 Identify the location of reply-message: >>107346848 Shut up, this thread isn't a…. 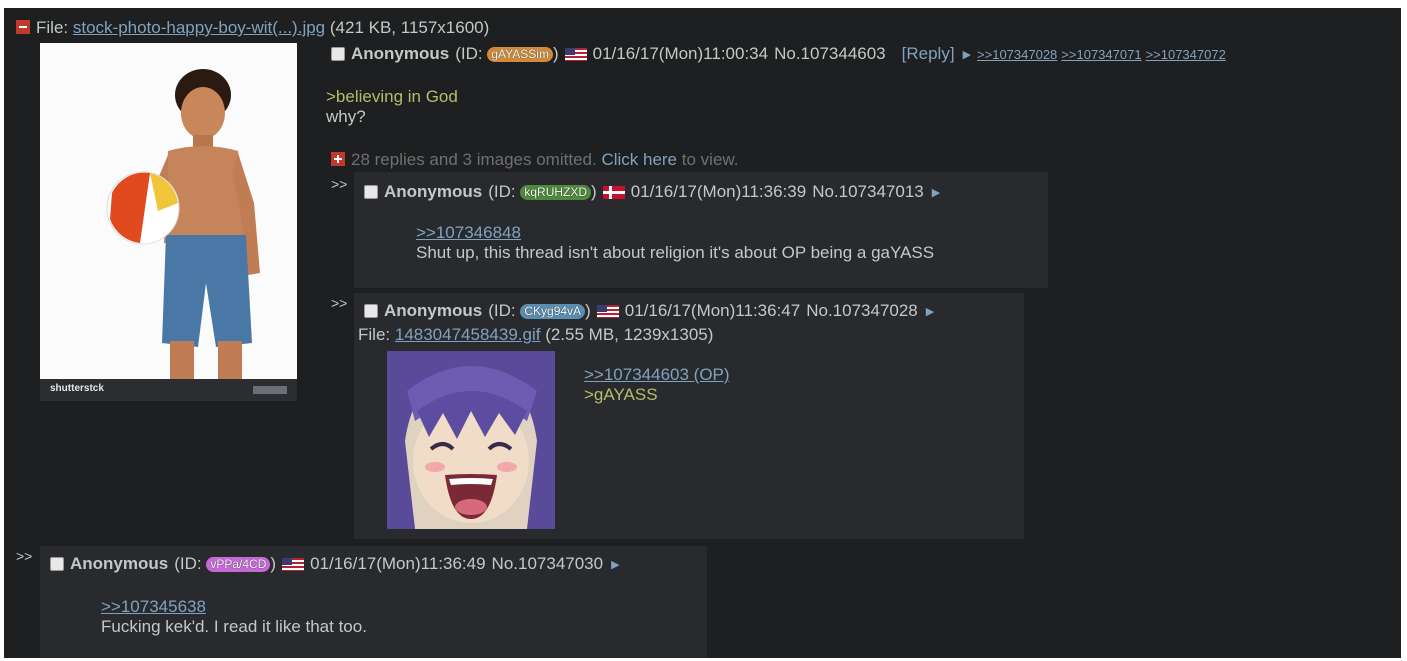
(675, 243).